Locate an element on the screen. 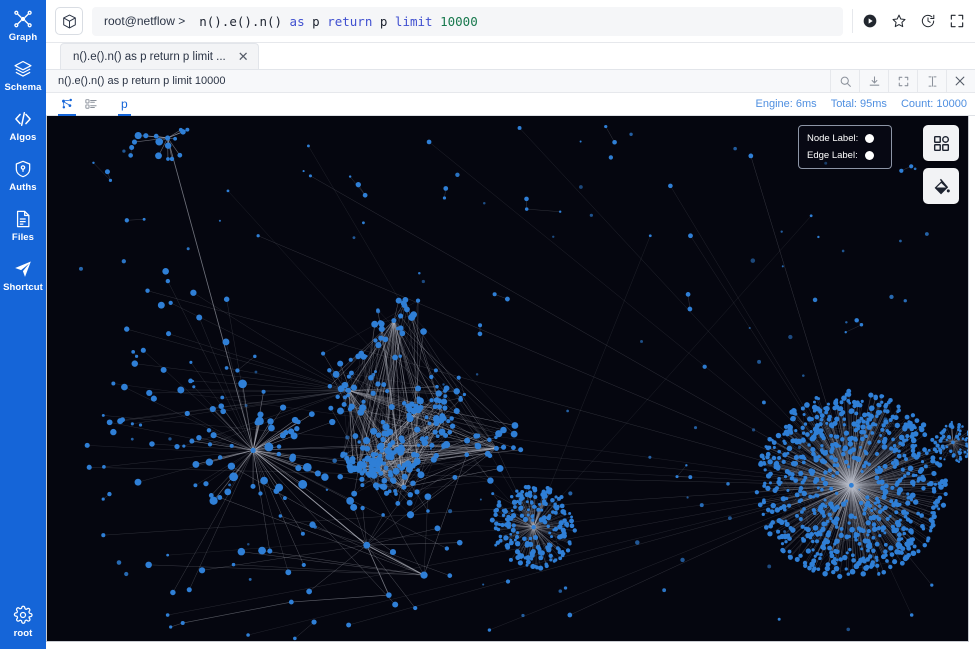  gear-icon is located at coordinates (23, 615).